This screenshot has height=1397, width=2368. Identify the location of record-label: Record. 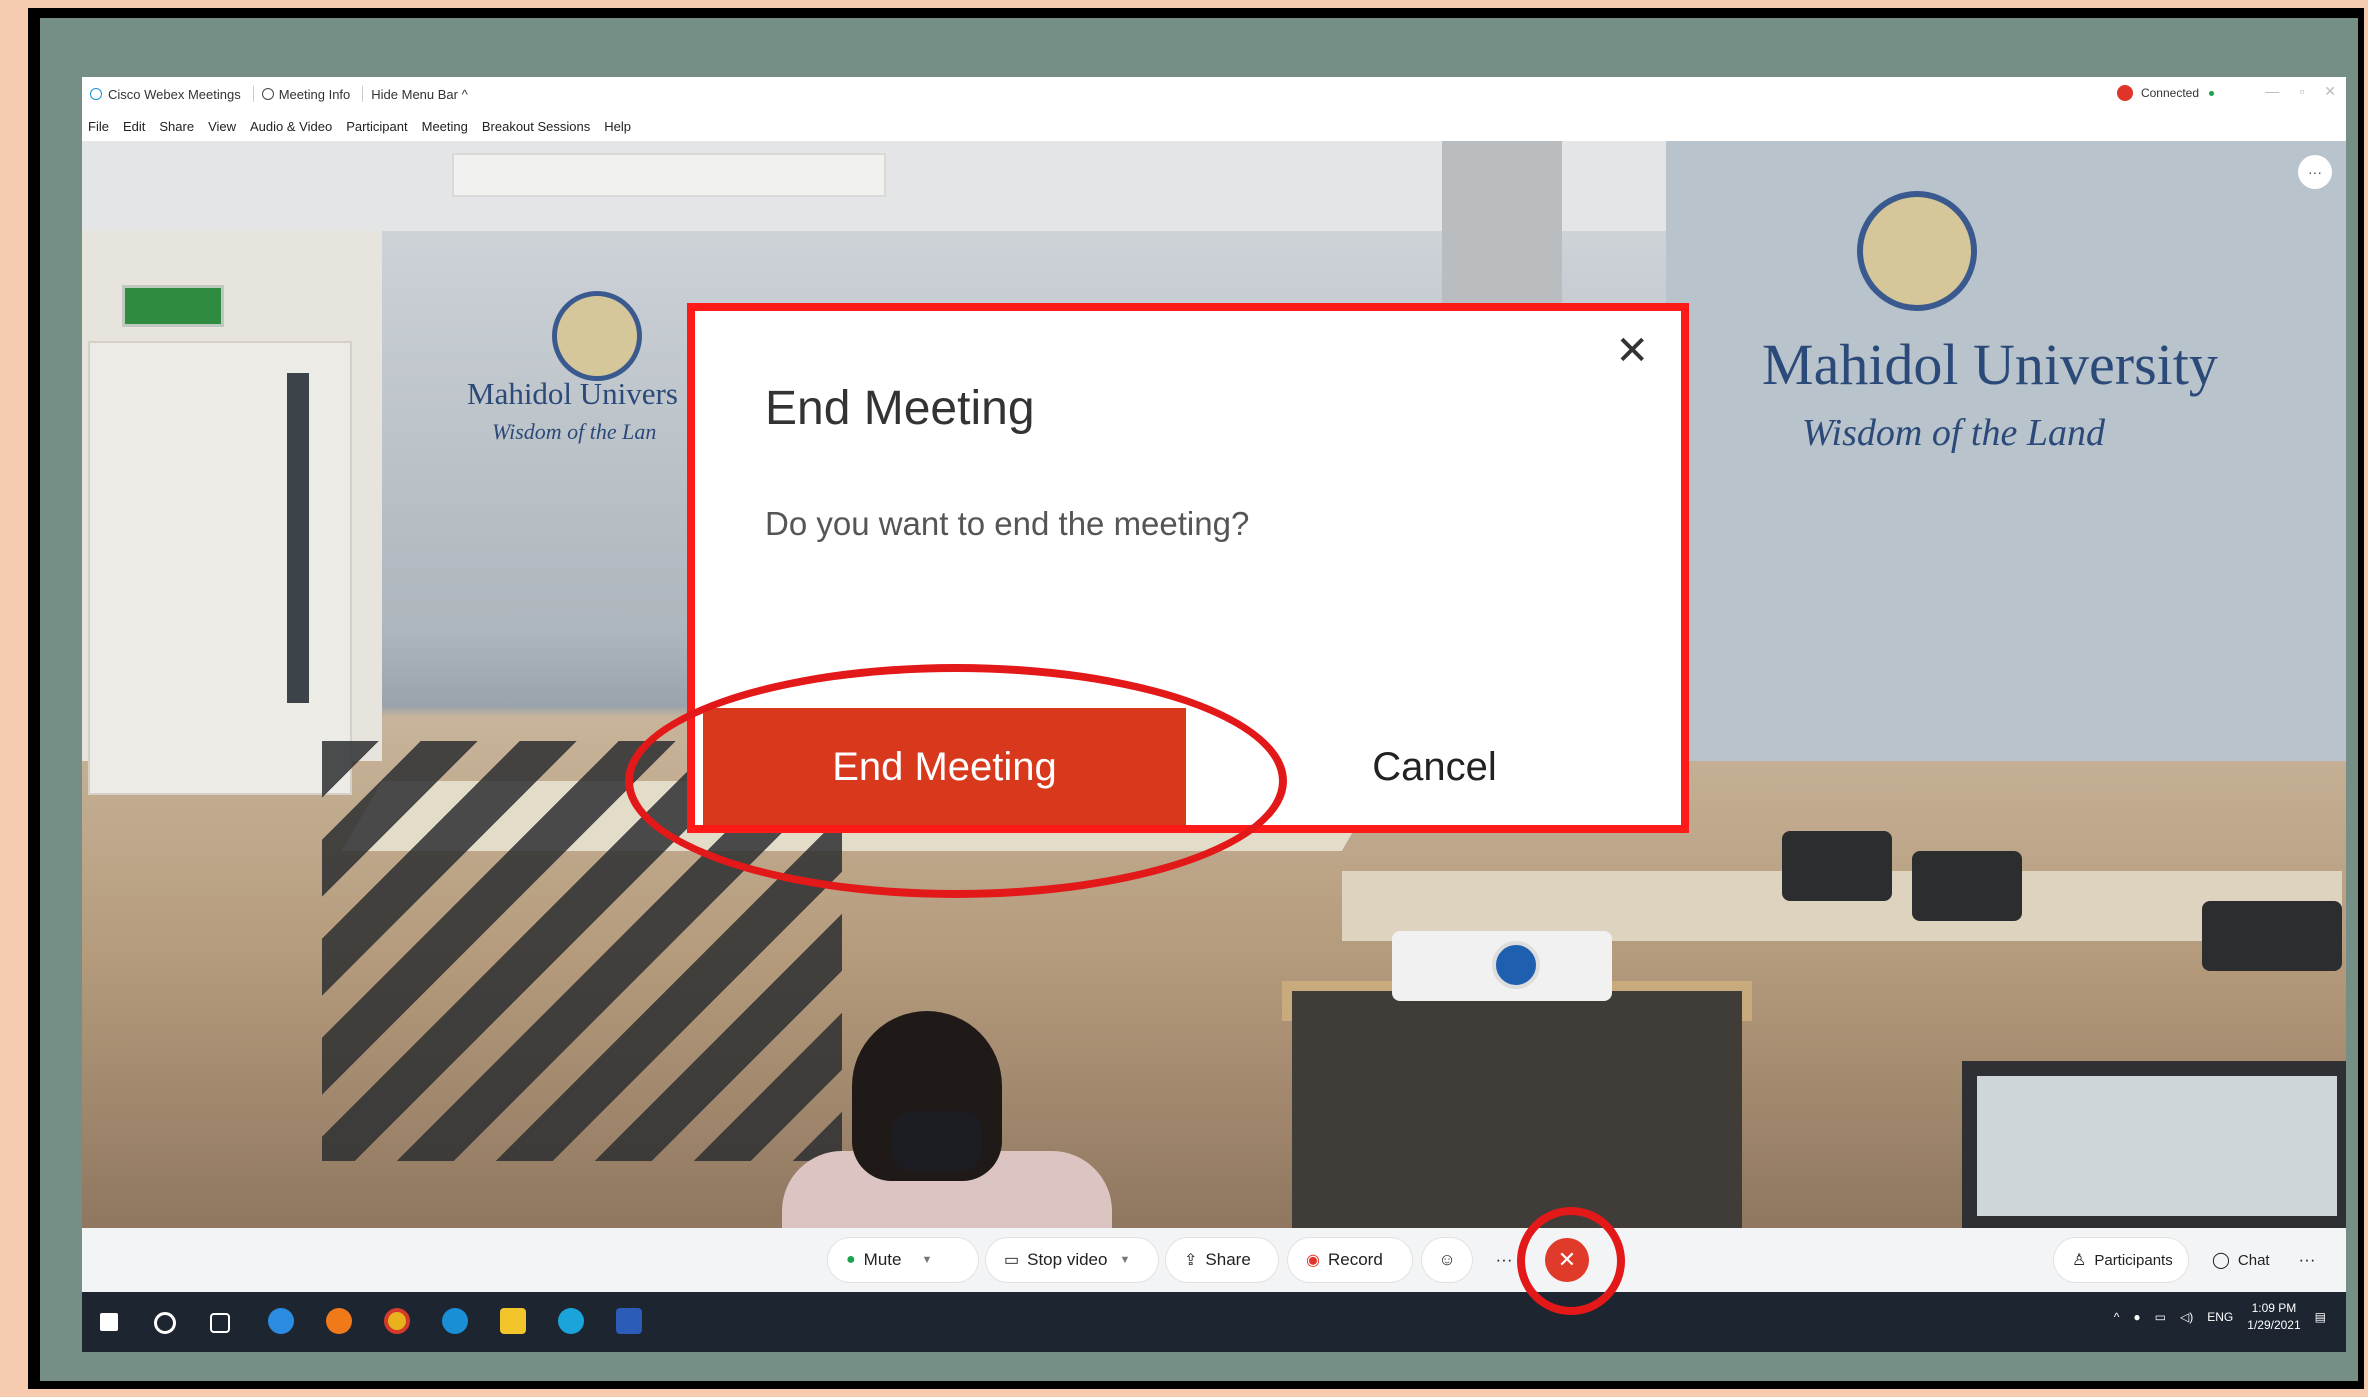
(1355, 1259).